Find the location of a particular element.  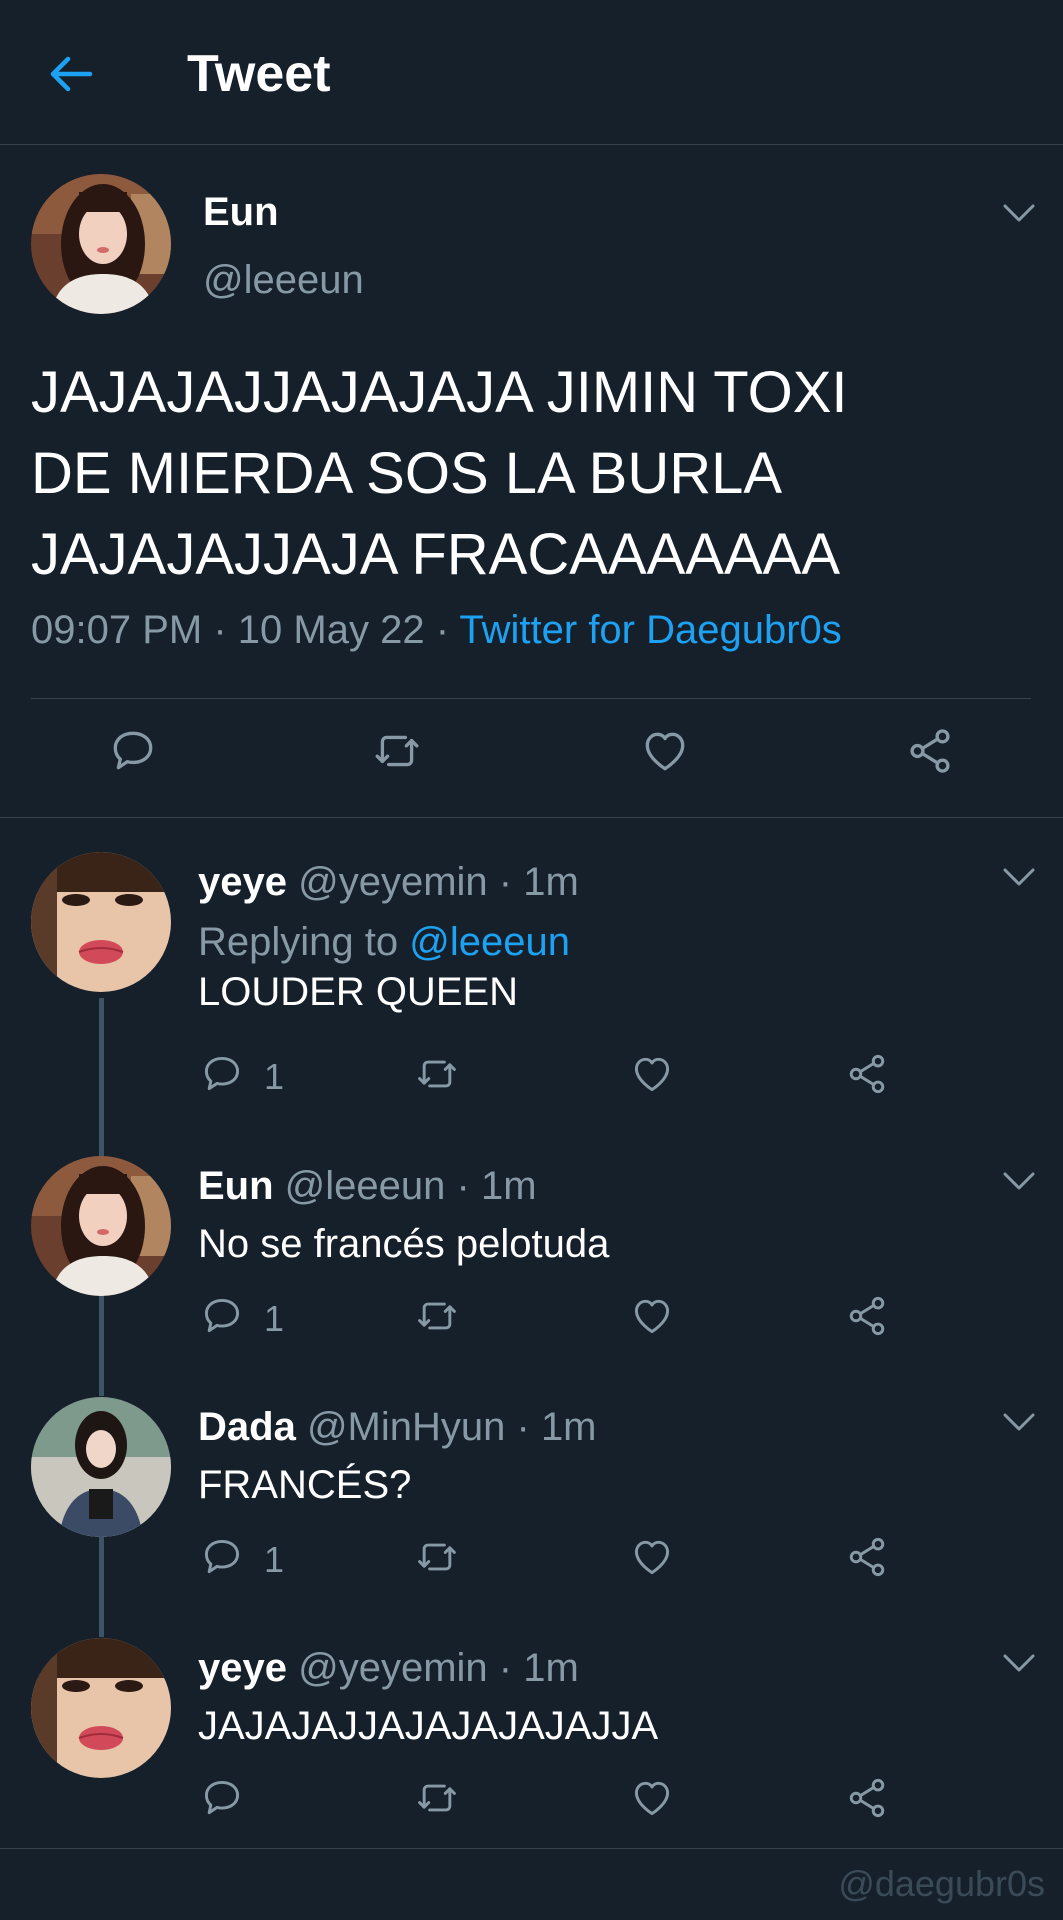

back-arrow-icon is located at coordinates (72, 74).